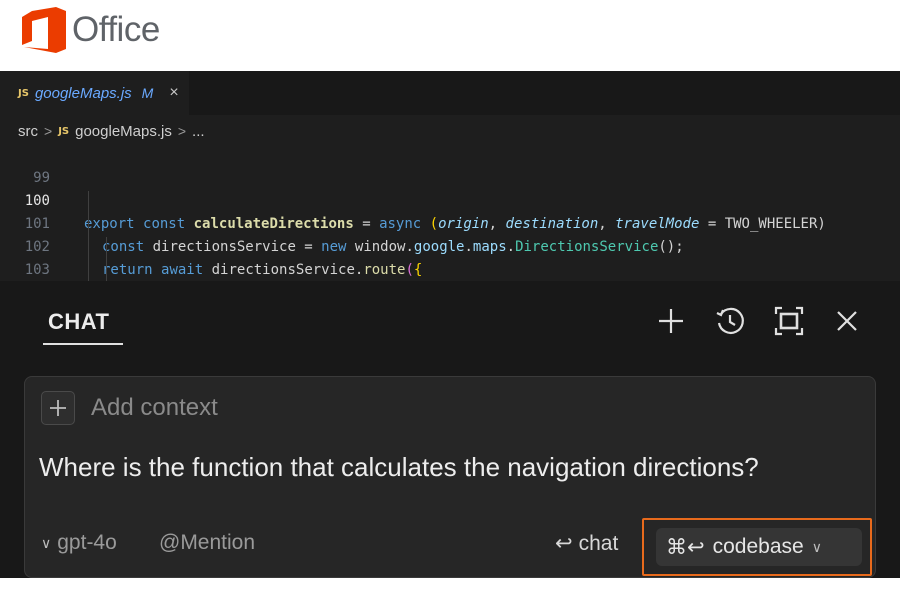 The width and height of the screenshot is (900, 600). What do you see at coordinates (173, 93) in the screenshot?
I see `tab-close-icon: ×` at bounding box center [173, 93].